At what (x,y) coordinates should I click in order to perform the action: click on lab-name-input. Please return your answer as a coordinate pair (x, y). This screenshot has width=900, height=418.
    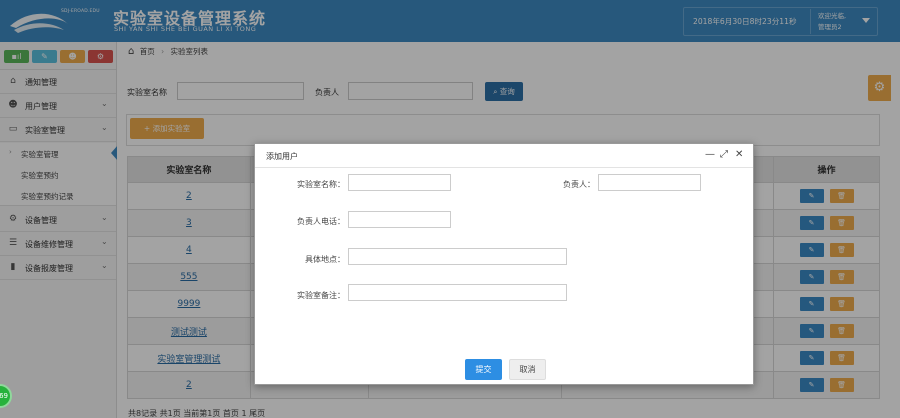
    Looking at the image, I should click on (399, 182).